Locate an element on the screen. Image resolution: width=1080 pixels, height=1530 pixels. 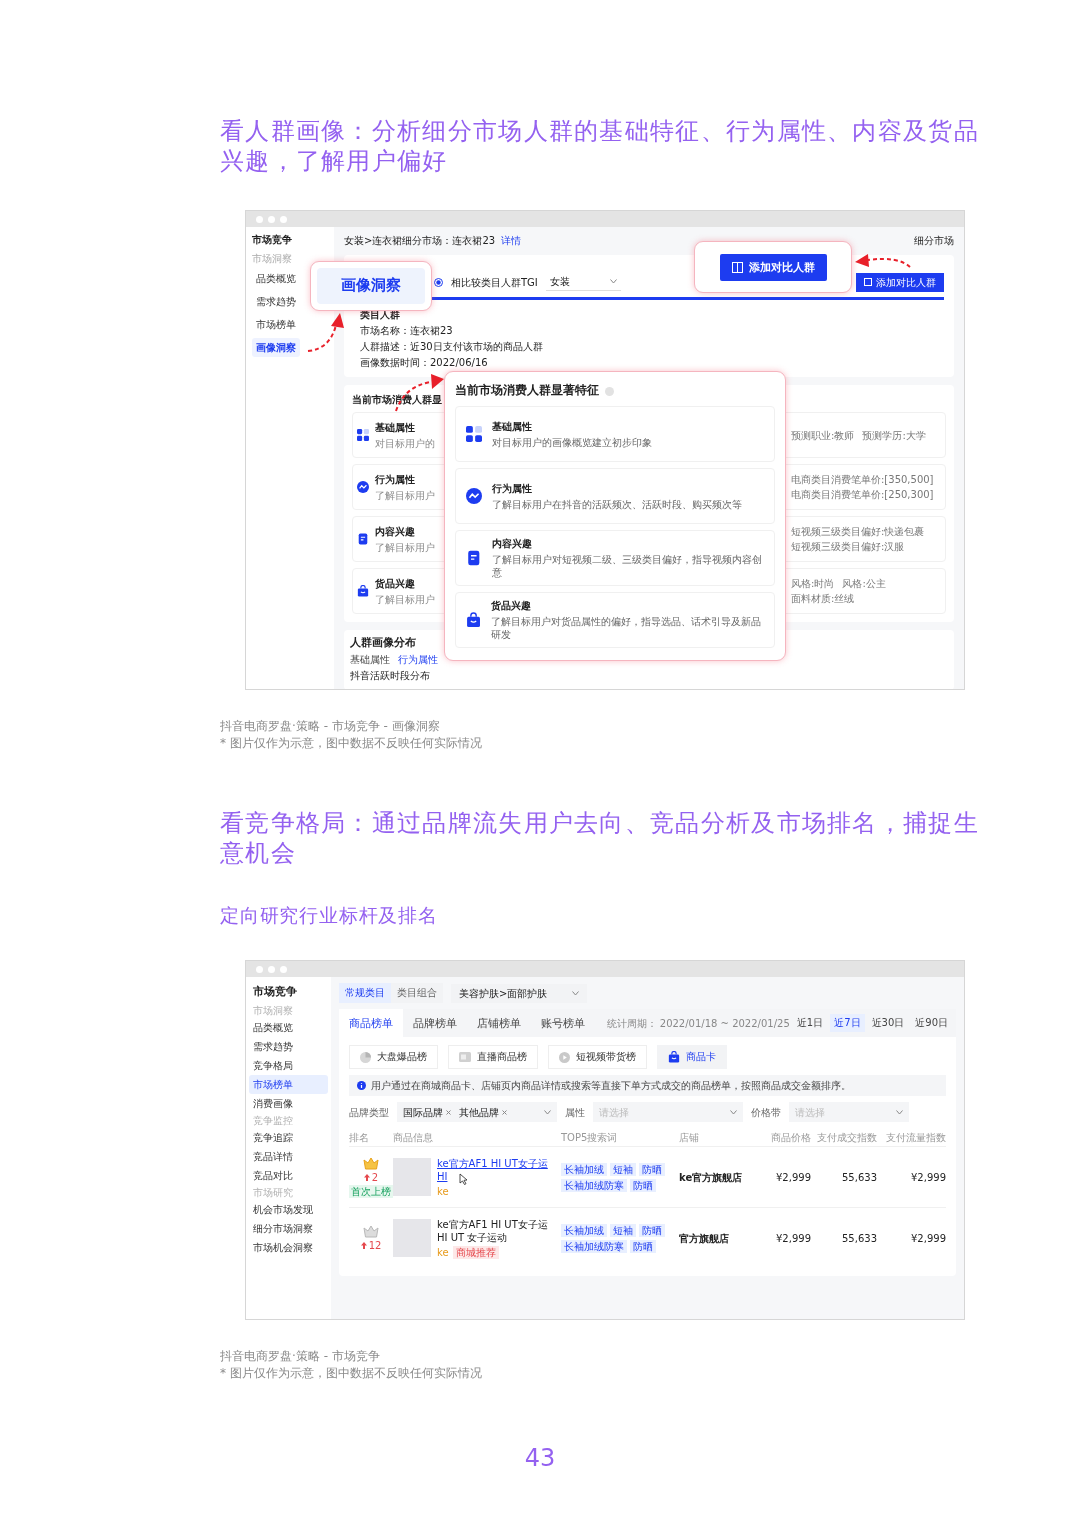
table-cell-text: 55,633 is located at coordinates (859, 1238).